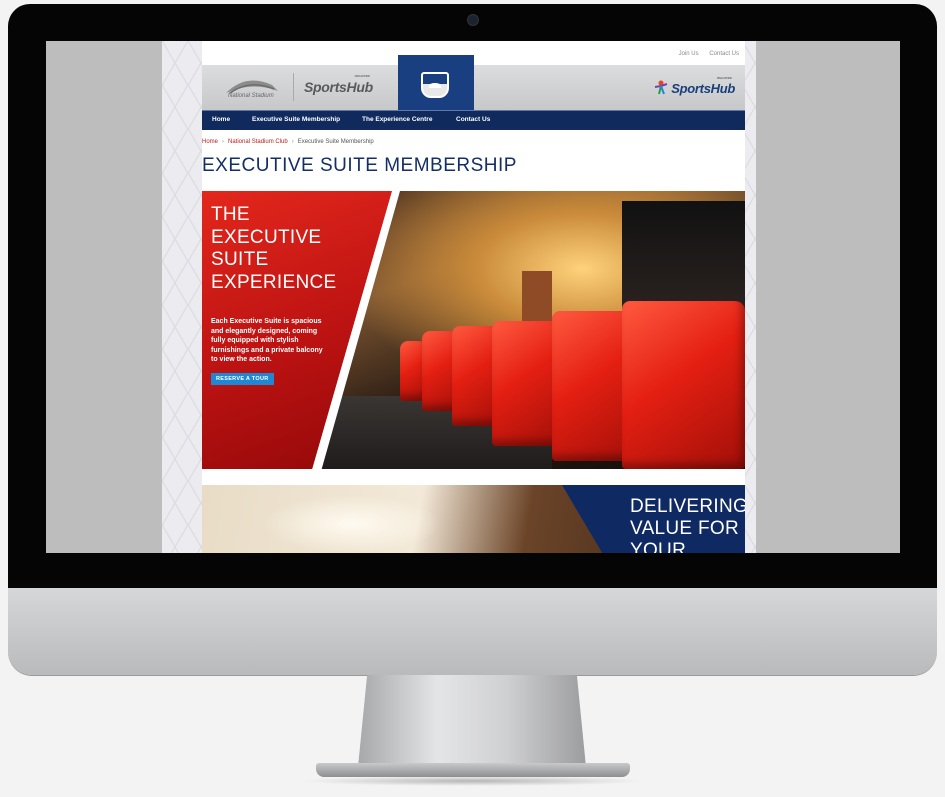  What do you see at coordinates (473, 781) in the screenshot?
I see `stand-shadow` at bounding box center [473, 781].